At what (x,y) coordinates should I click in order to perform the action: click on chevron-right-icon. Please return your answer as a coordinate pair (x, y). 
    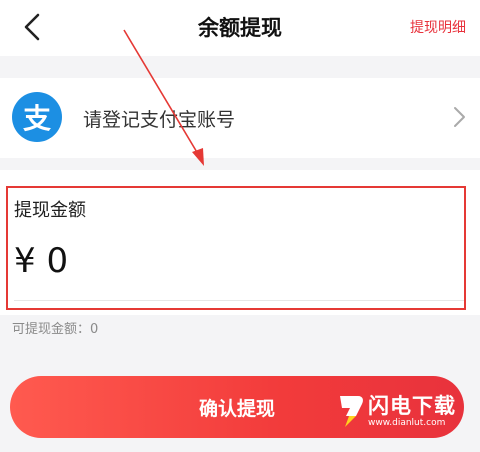
    Looking at the image, I should click on (459, 117).